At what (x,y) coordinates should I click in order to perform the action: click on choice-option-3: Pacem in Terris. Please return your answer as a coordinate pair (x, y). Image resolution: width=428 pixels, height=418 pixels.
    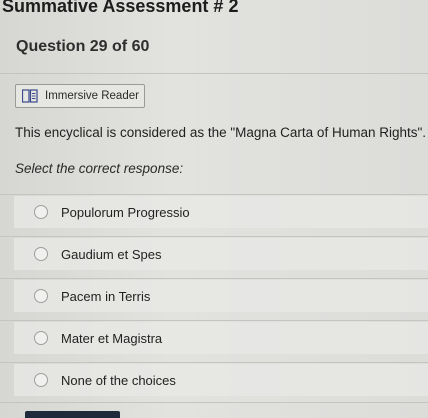
    Looking at the image, I should click on (221, 296).